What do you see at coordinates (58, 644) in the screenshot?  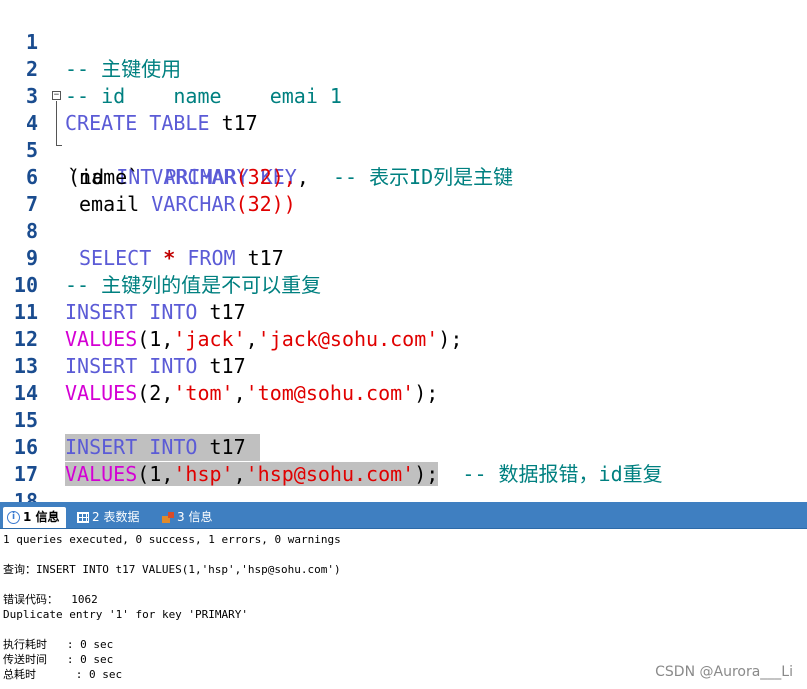 I see `output-exec-time: 执行耗时 : 0 sec` at bounding box center [58, 644].